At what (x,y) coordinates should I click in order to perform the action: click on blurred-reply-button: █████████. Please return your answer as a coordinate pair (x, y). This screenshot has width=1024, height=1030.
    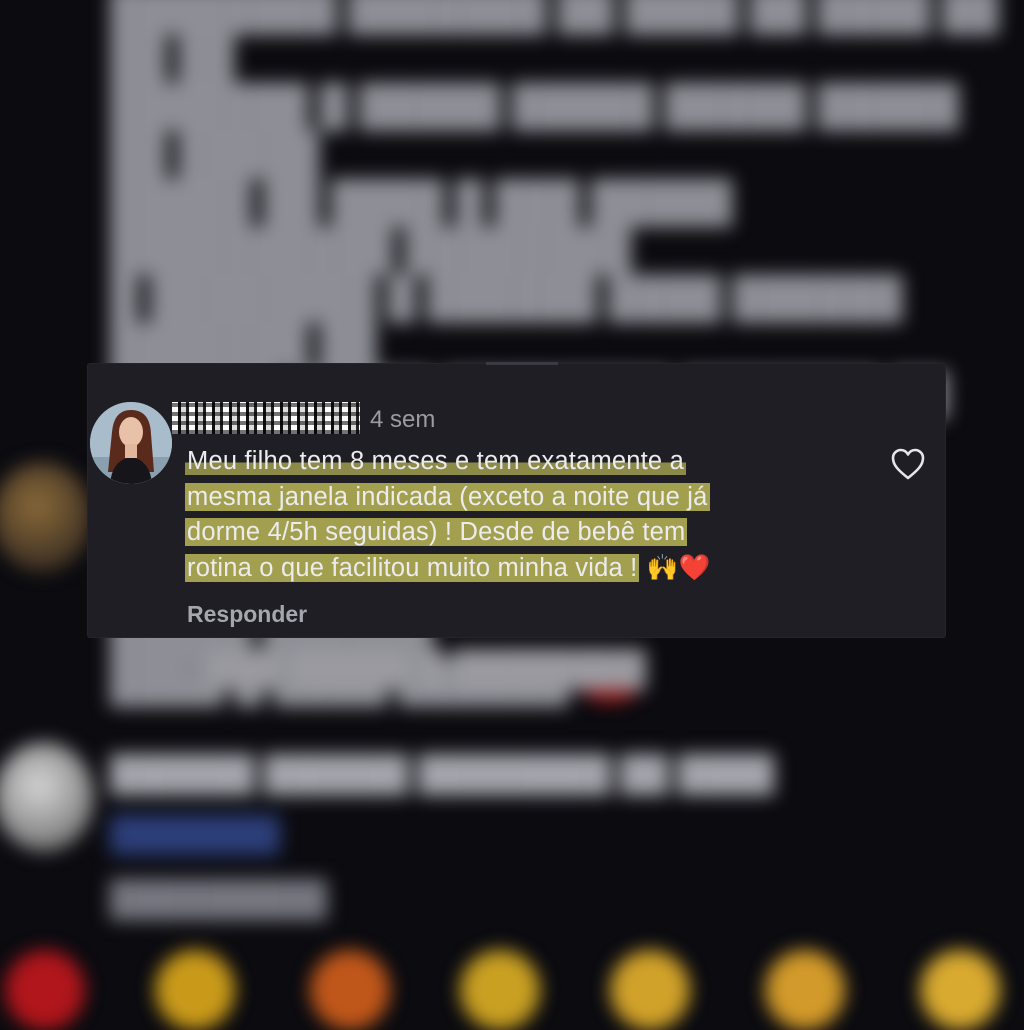
    Looking at the image, I should click on (218, 899).